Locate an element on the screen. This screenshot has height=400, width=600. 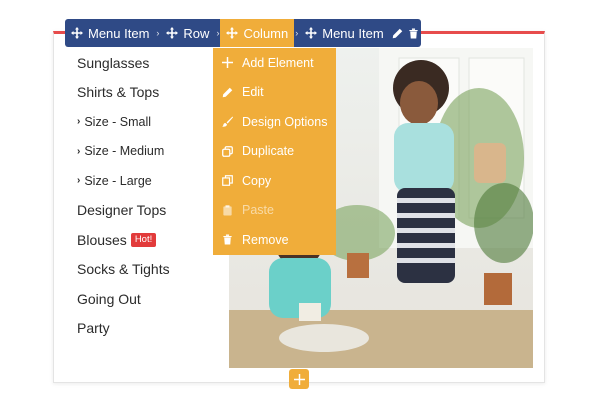
edit-menu-item: Edit is located at coordinates (274, 93).